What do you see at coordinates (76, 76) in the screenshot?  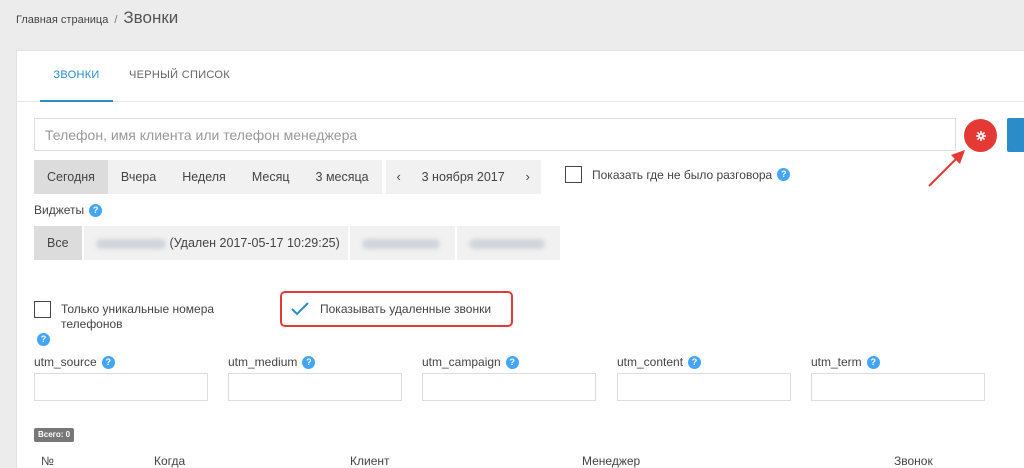 I see `tab-calls: ЗВОНКИ` at bounding box center [76, 76].